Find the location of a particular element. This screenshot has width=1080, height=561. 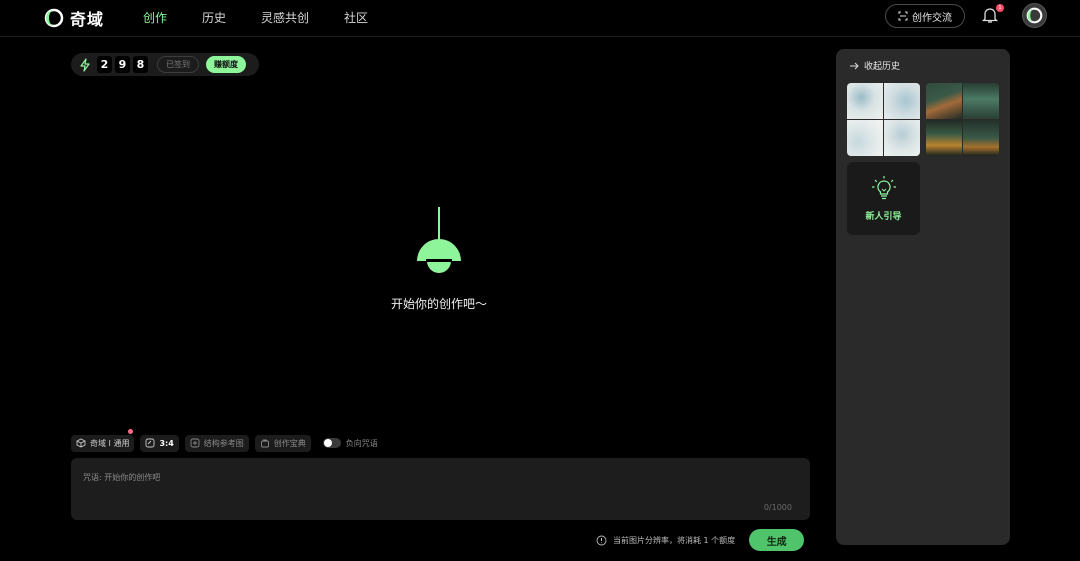

logo-icon is located at coordinates (54, 18).